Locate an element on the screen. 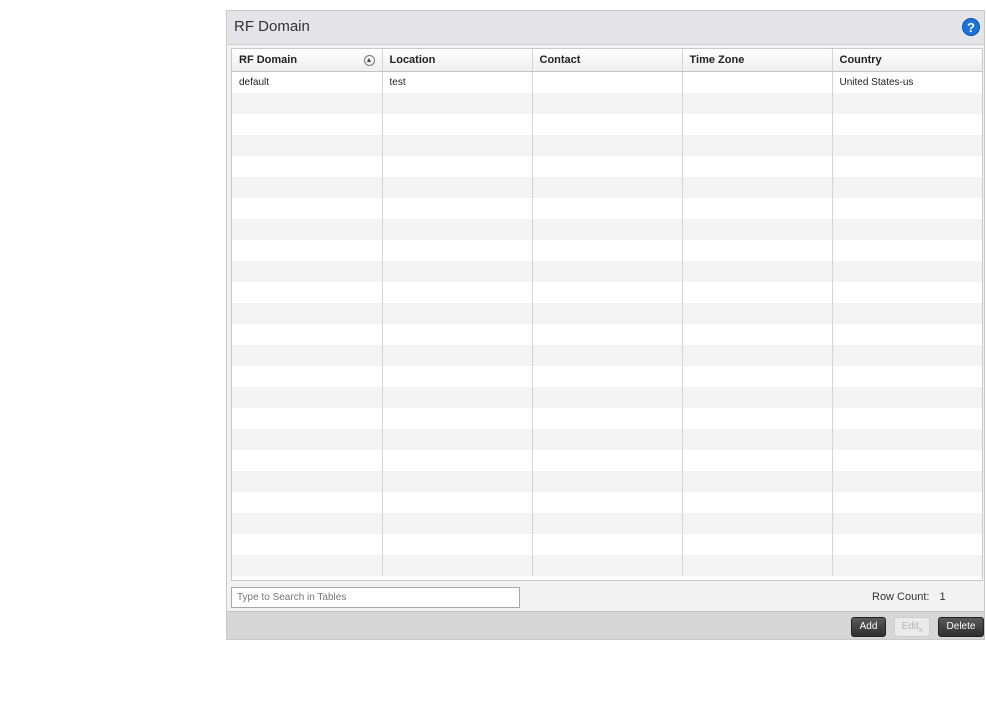  dropdown-marker-icon: x is located at coordinates (920, 630).